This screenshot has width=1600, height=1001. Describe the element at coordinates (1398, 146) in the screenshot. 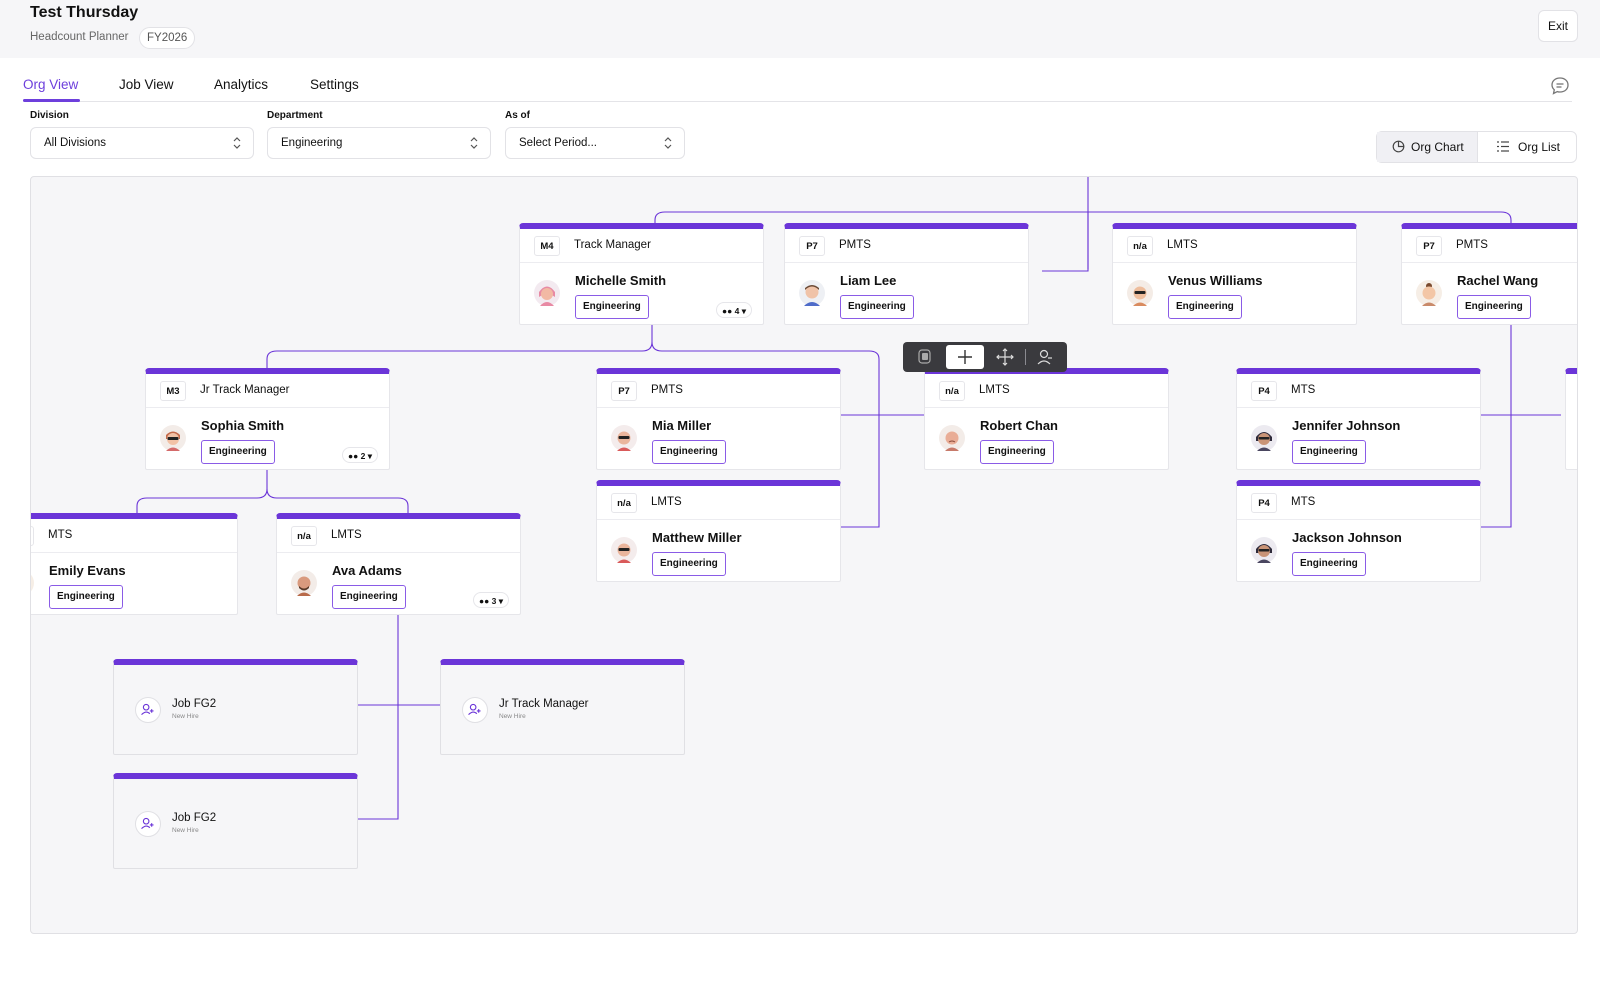

I see `pie-chart-icon` at that location.